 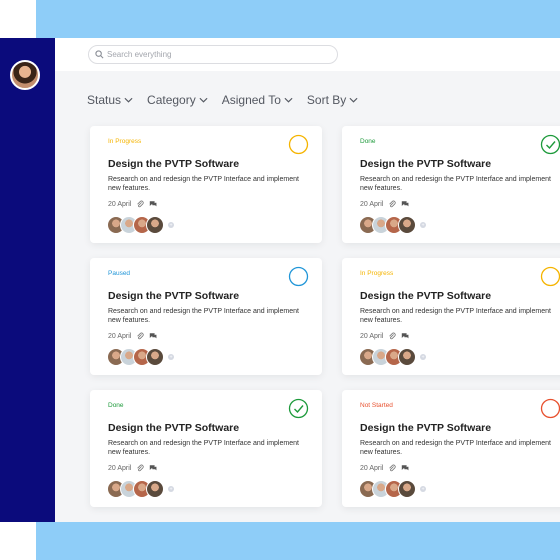 I want to click on filter-label: Status, so click(x=104, y=100).